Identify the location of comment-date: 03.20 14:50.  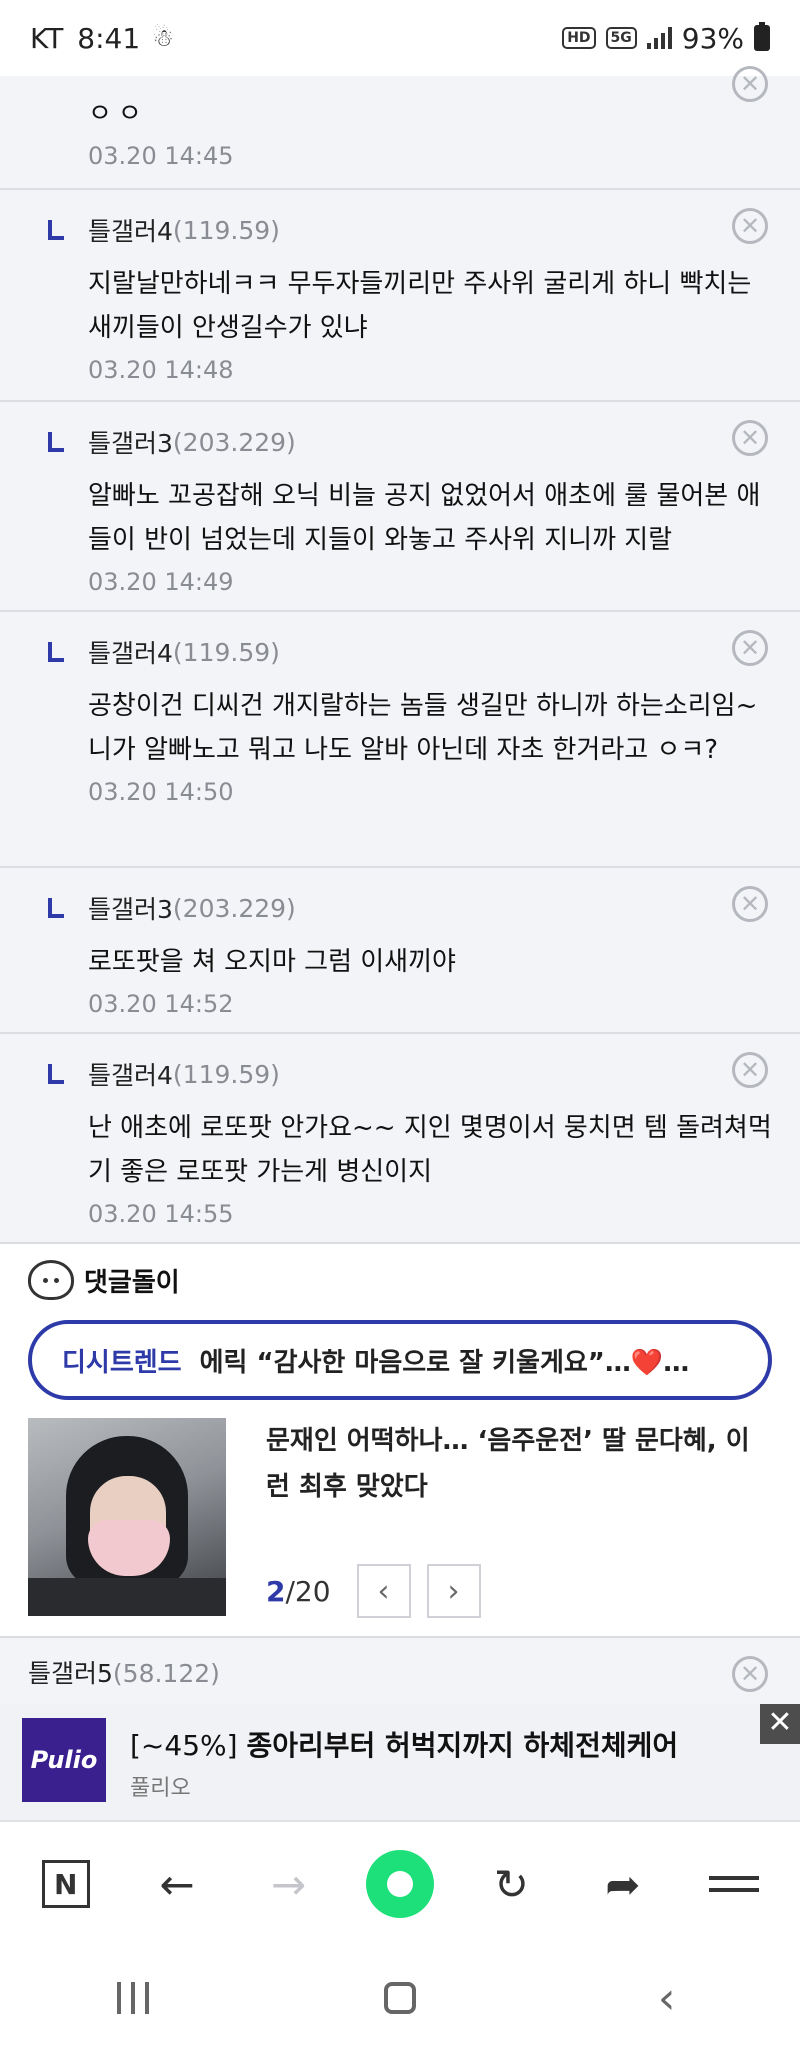
(161, 792).